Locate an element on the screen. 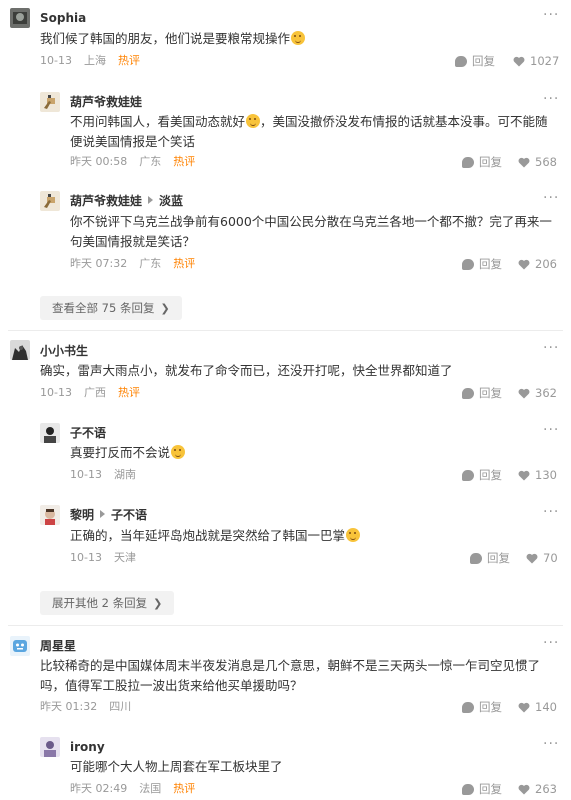 The image size is (571, 800). username: 葫芦爷救娃娃 淡蓝 is located at coordinates (126, 201).